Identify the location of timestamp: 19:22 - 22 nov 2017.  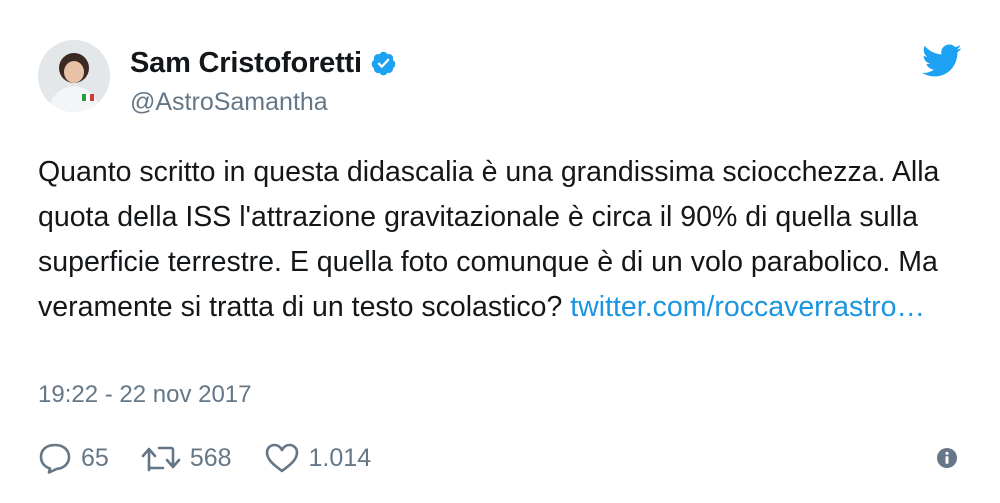
(145, 395).